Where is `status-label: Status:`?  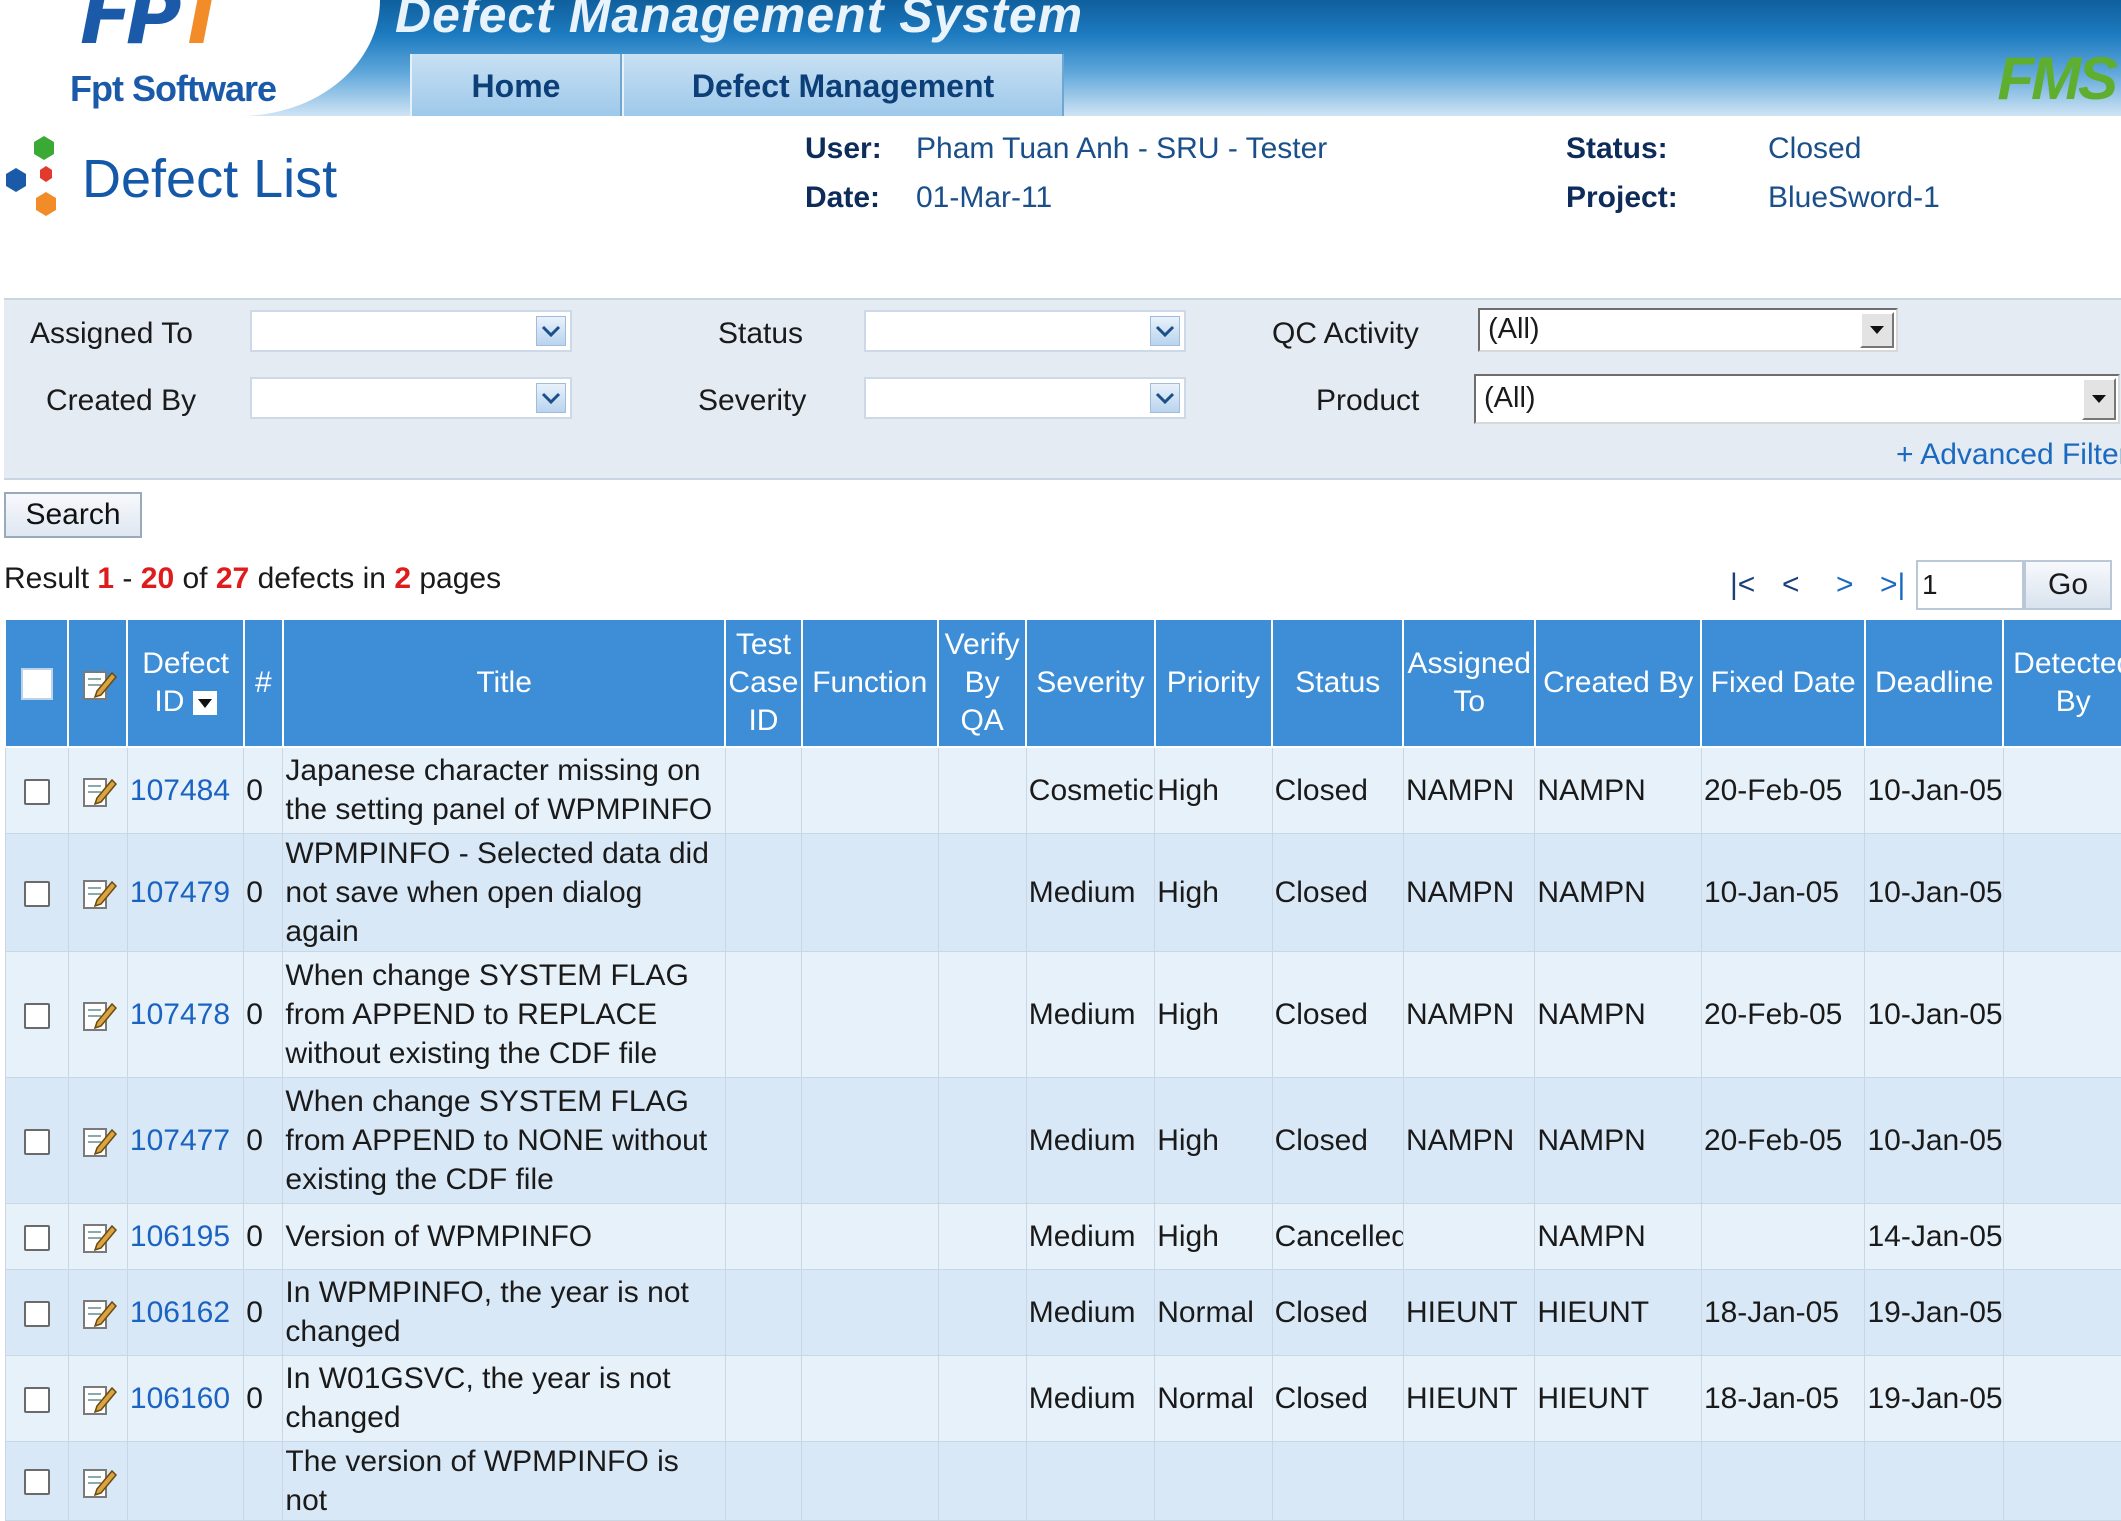
status-label: Status: is located at coordinates (1617, 148).